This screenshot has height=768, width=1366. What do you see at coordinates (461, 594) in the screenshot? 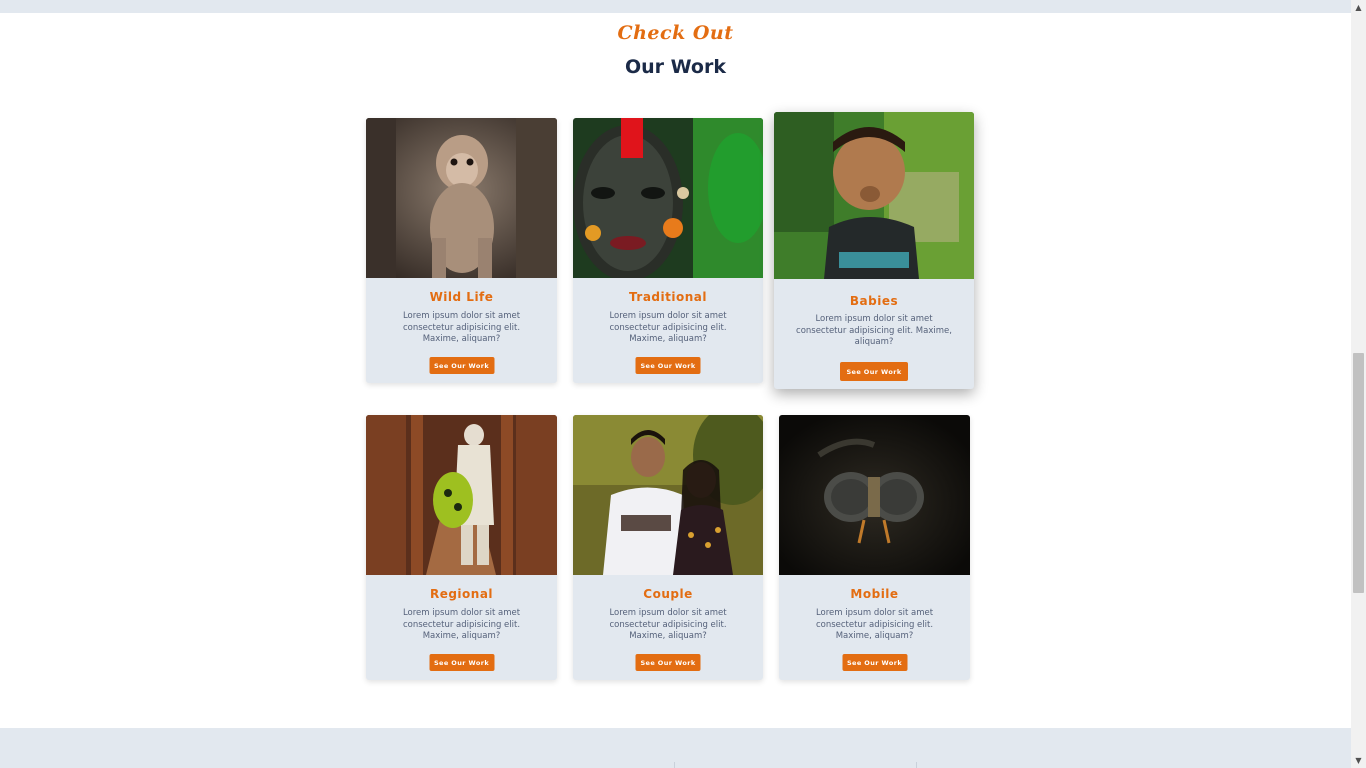
I see `card-title: Regional` at bounding box center [461, 594].